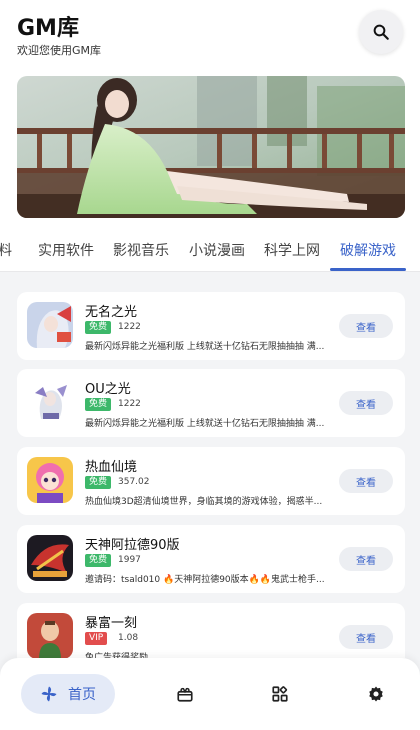  I want to click on app-title: GM库, so click(48, 28).